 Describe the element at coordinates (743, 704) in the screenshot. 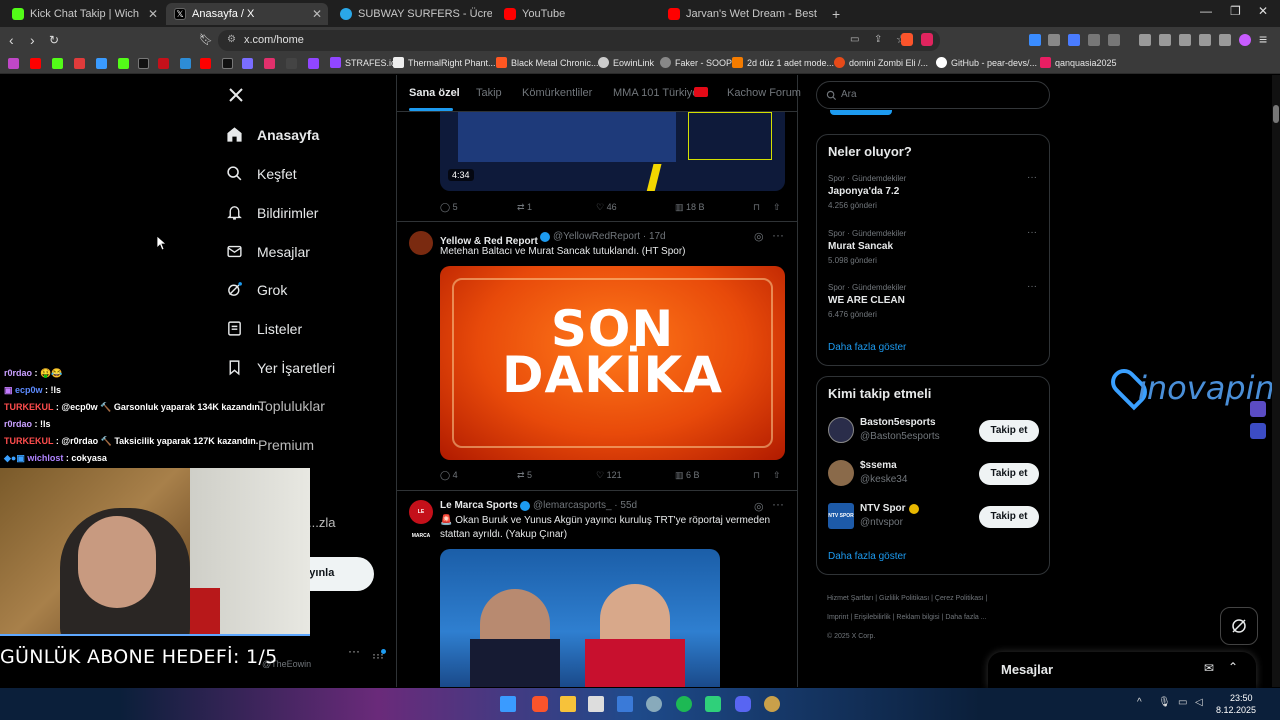

I see `discord-icon` at that location.